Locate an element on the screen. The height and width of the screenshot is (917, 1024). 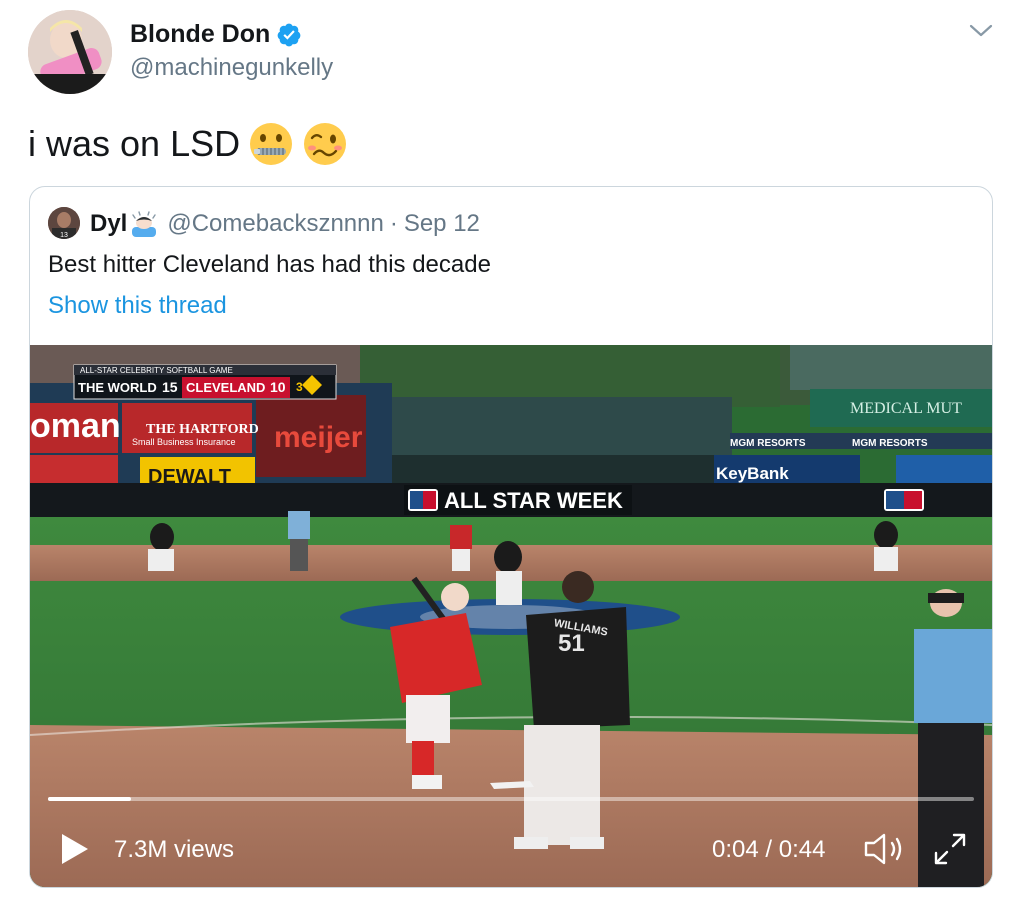
woozy-face-emoji is located at coordinates (325, 144).